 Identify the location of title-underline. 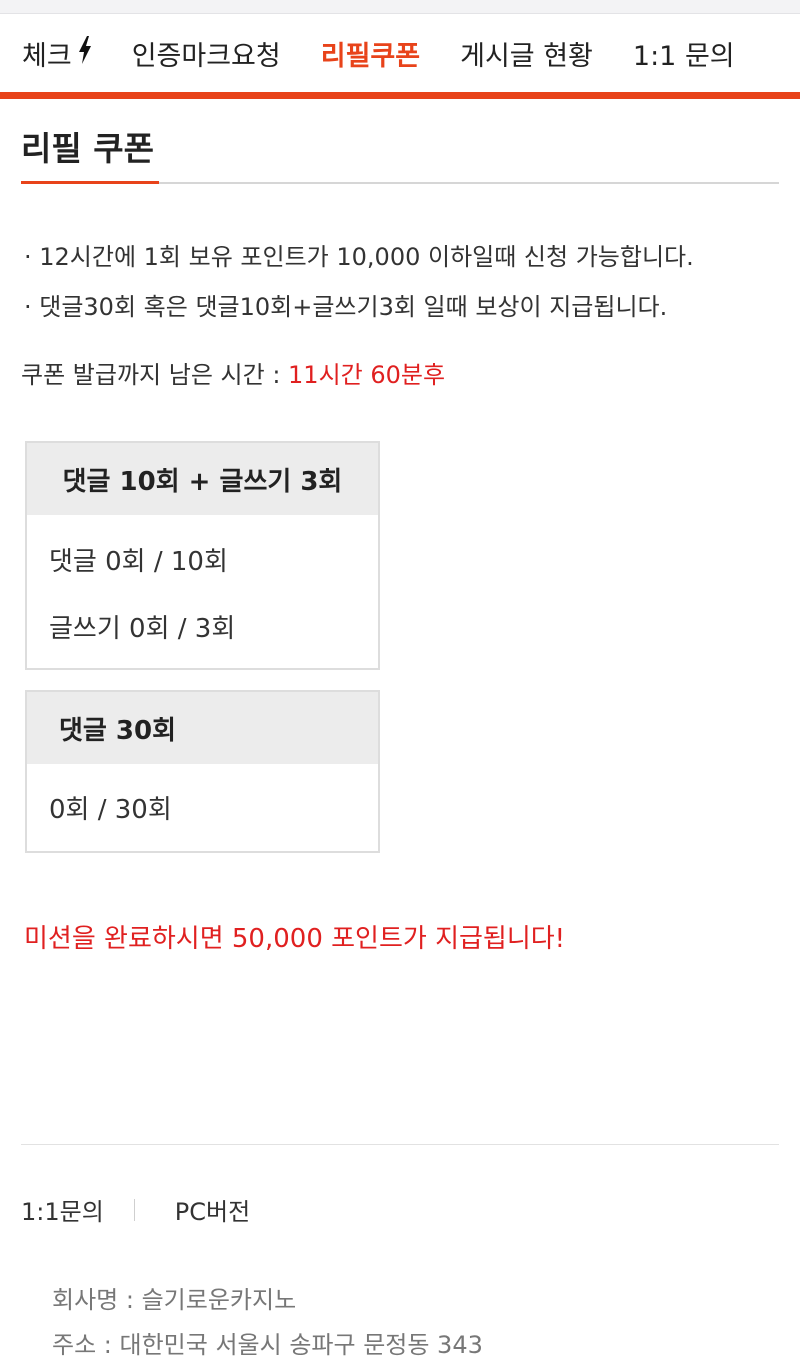
(90, 182).